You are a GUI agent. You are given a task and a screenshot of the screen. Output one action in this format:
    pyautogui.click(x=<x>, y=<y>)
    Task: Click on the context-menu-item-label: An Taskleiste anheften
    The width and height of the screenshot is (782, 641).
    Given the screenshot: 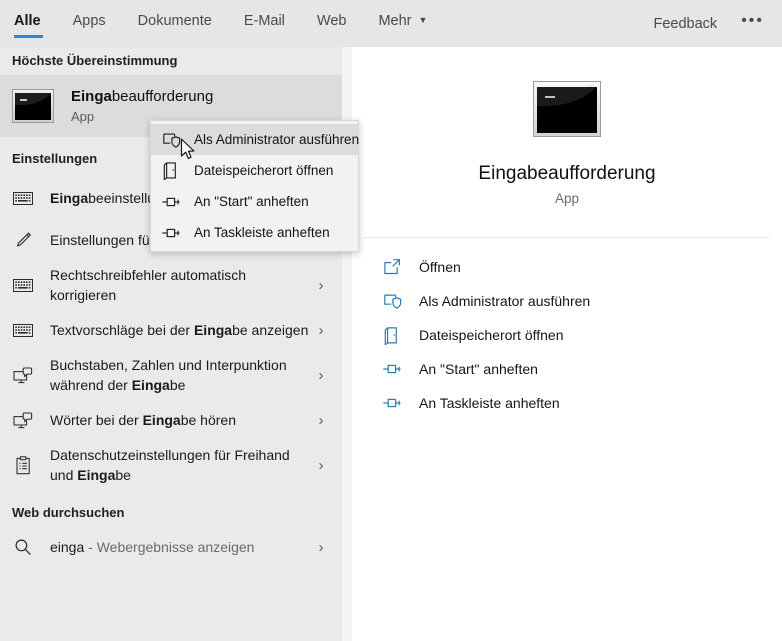 What is the action you would take?
    pyautogui.click(x=262, y=232)
    